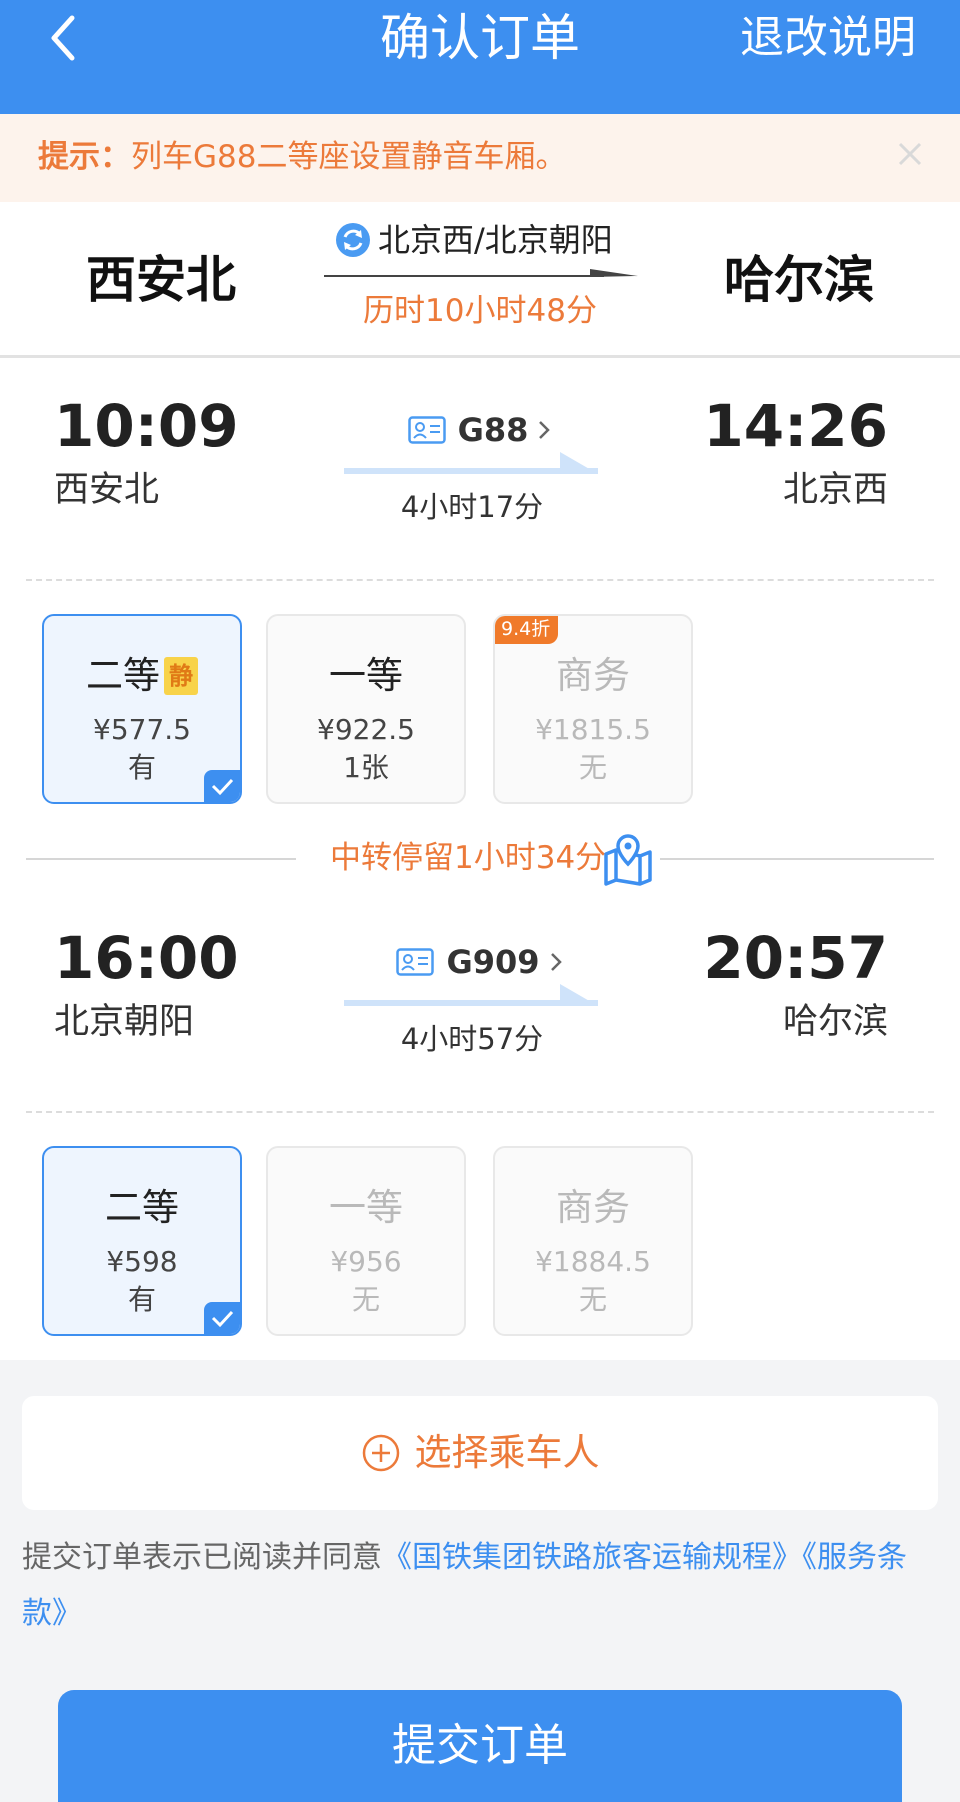 This screenshot has height=1802, width=960. Describe the element at coordinates (592, 1557) in the screenshot. I see `transport-rules-link: 《国铁集团铁路旅客运输规程》` at that location.